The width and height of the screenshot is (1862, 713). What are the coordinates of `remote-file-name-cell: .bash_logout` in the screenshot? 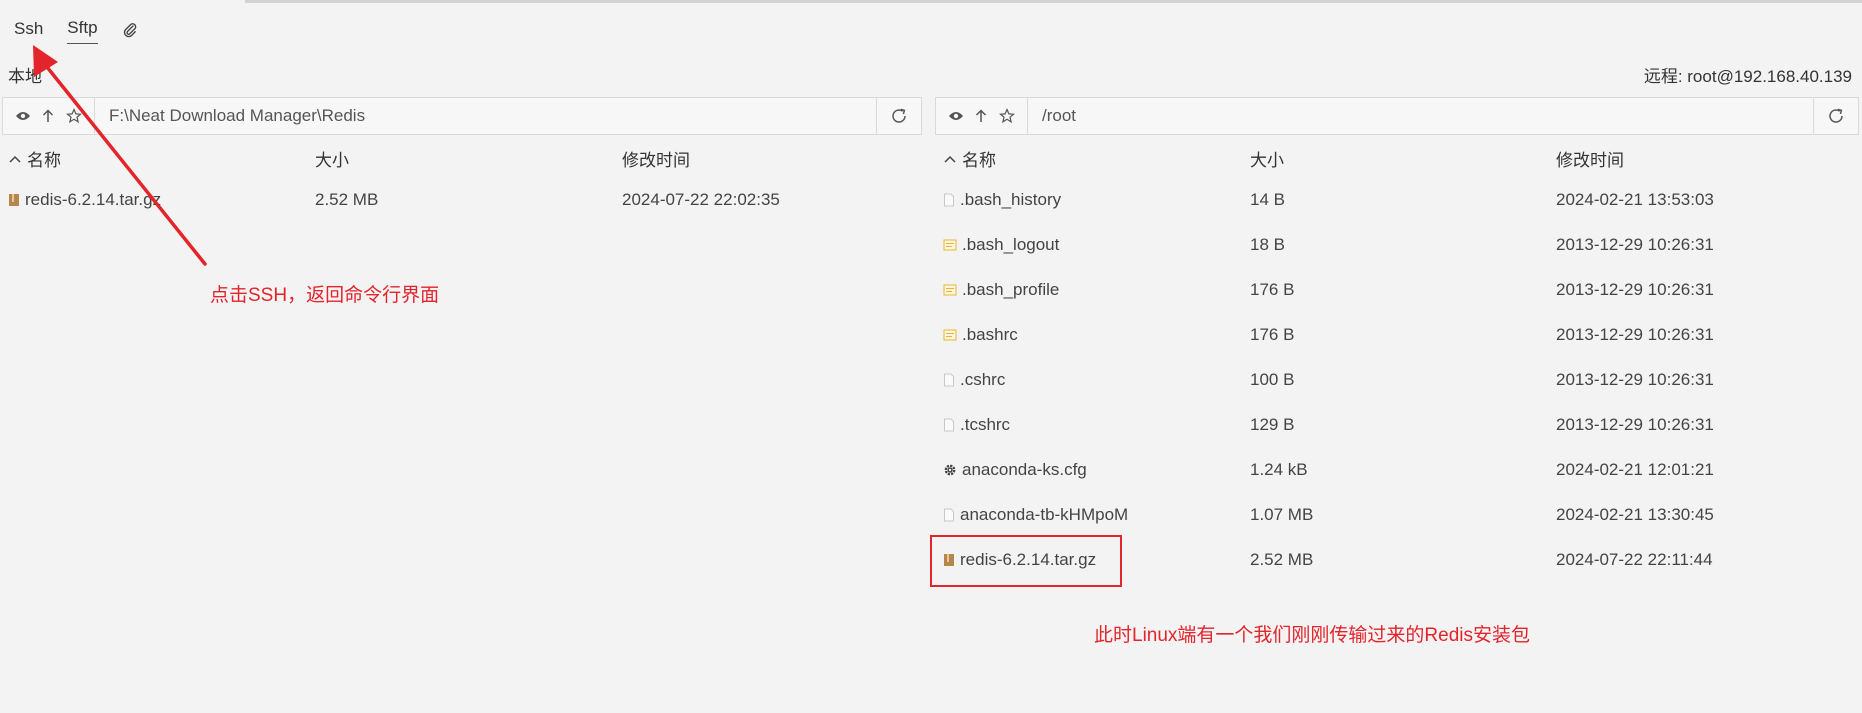 It's located at (1001, 245).